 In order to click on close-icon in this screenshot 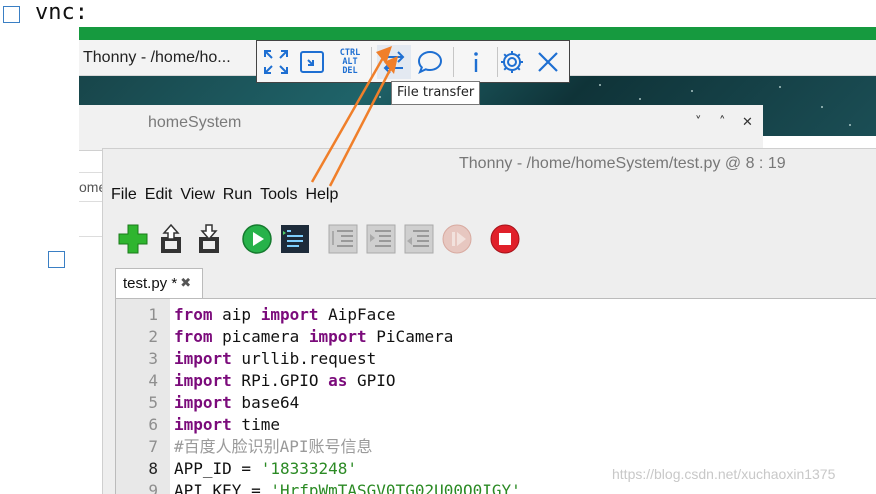, I will do `click(548, 62)`.